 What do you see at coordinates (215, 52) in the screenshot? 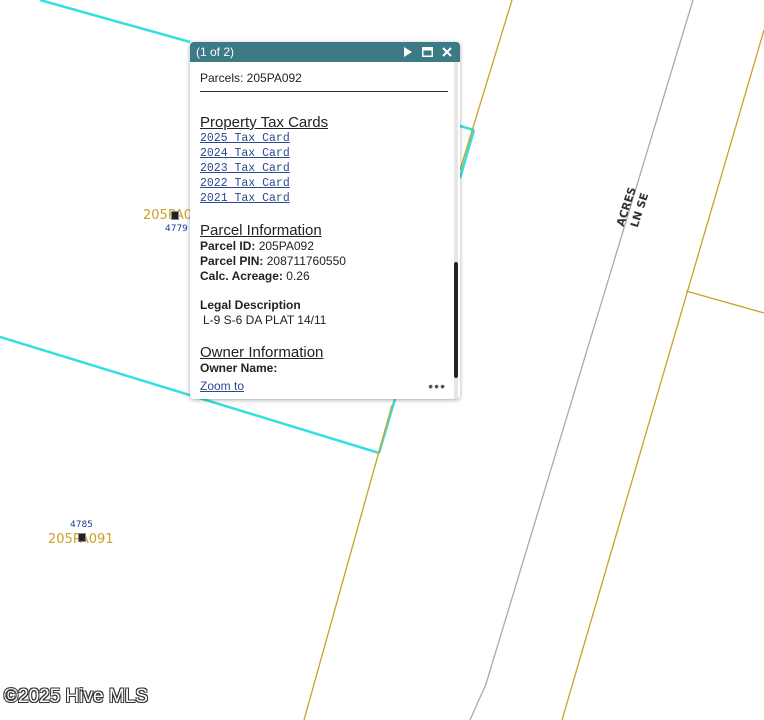
I see `popup-count: (1 of 2)` at bounding box center [215, 52].